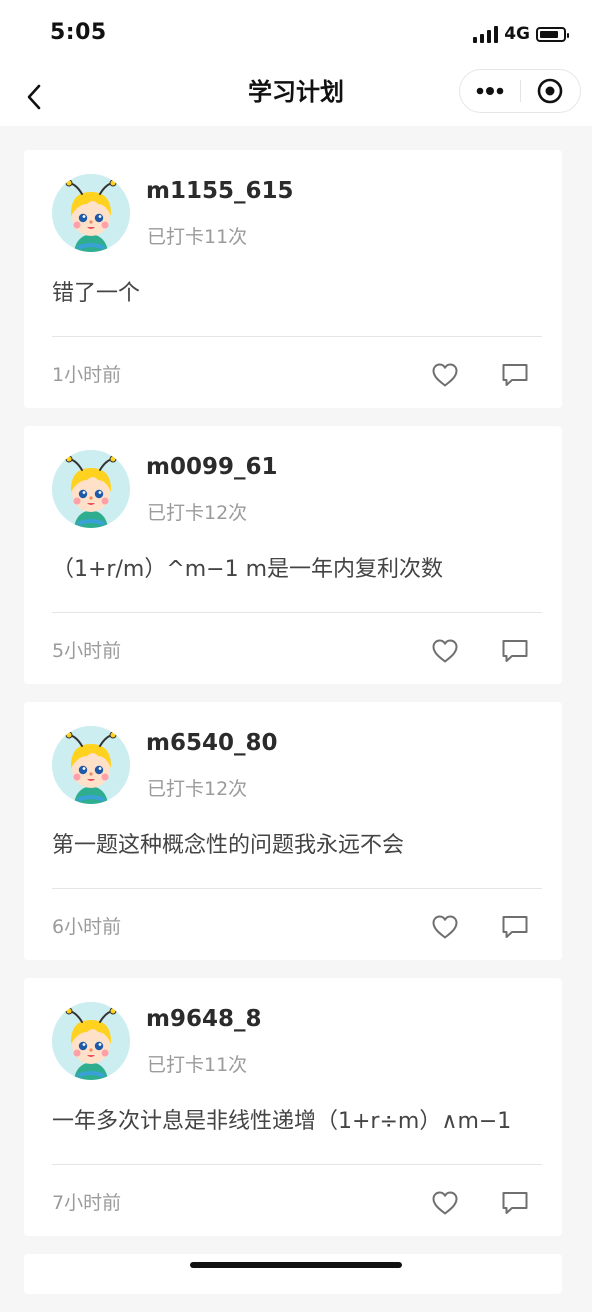  I want to click on post-time: 6小时前, so click(87, 927).